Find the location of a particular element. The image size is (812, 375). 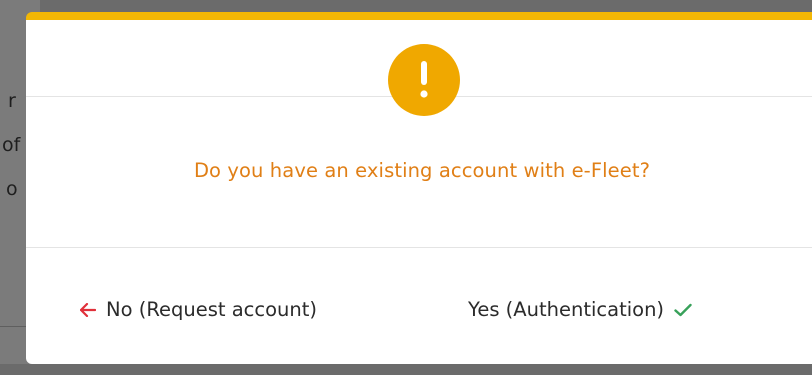

background-text-fragment: of is located at coordinates (11, 145).